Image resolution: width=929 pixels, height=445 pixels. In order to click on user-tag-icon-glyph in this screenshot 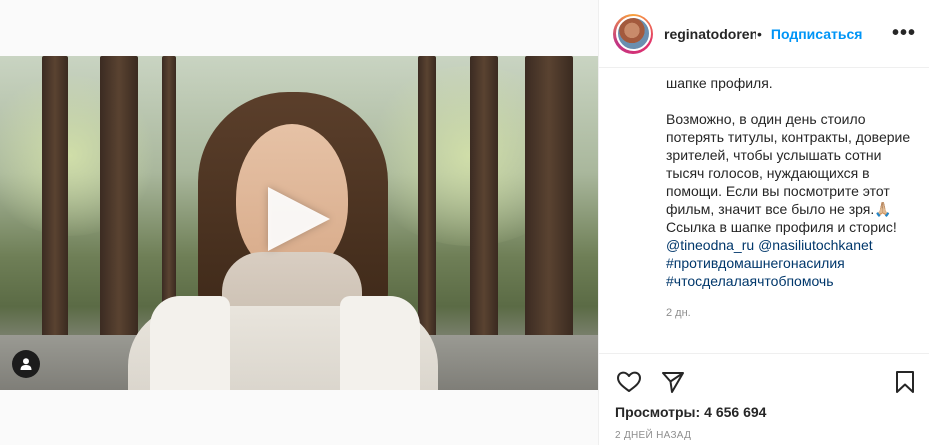, I will do `click(26, 364)`.